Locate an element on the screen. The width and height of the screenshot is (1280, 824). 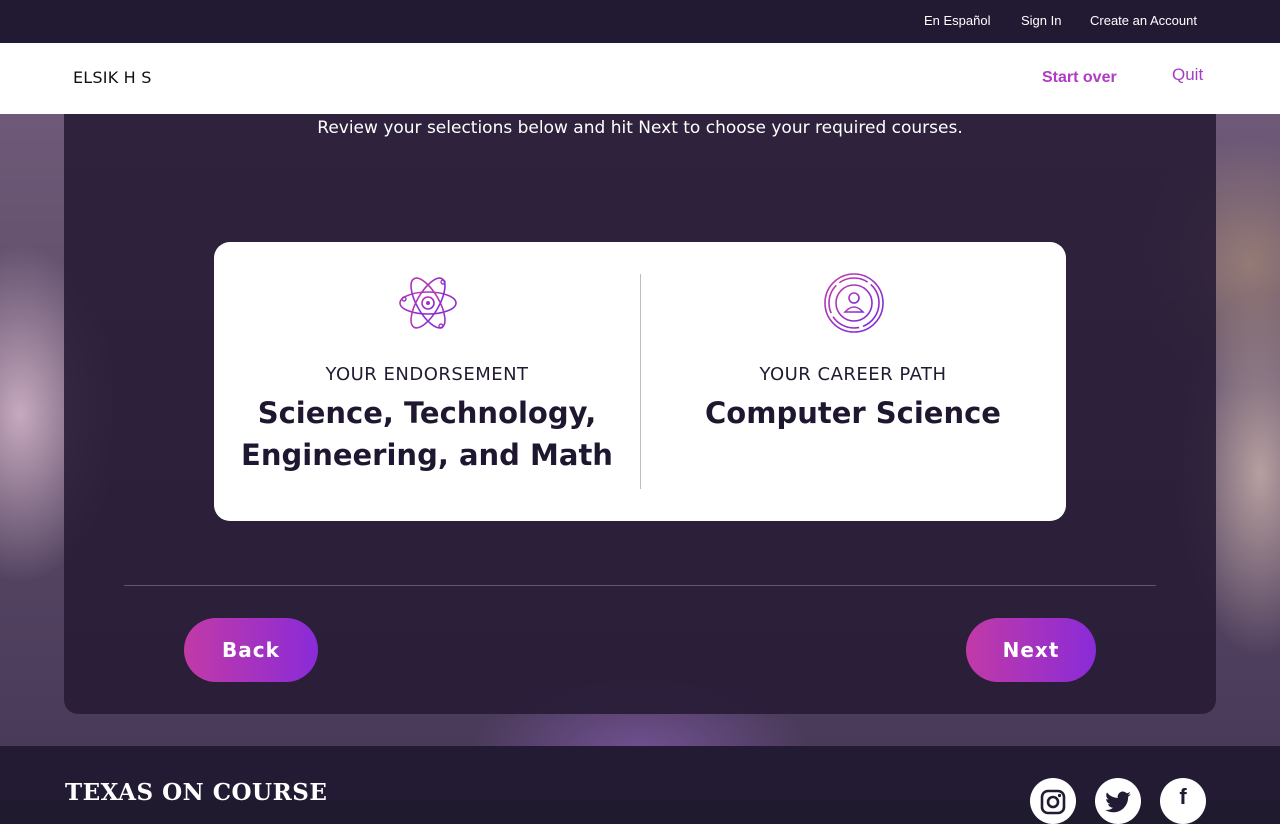
school-name: ELSIK H S is located at coordinates (112, 77).